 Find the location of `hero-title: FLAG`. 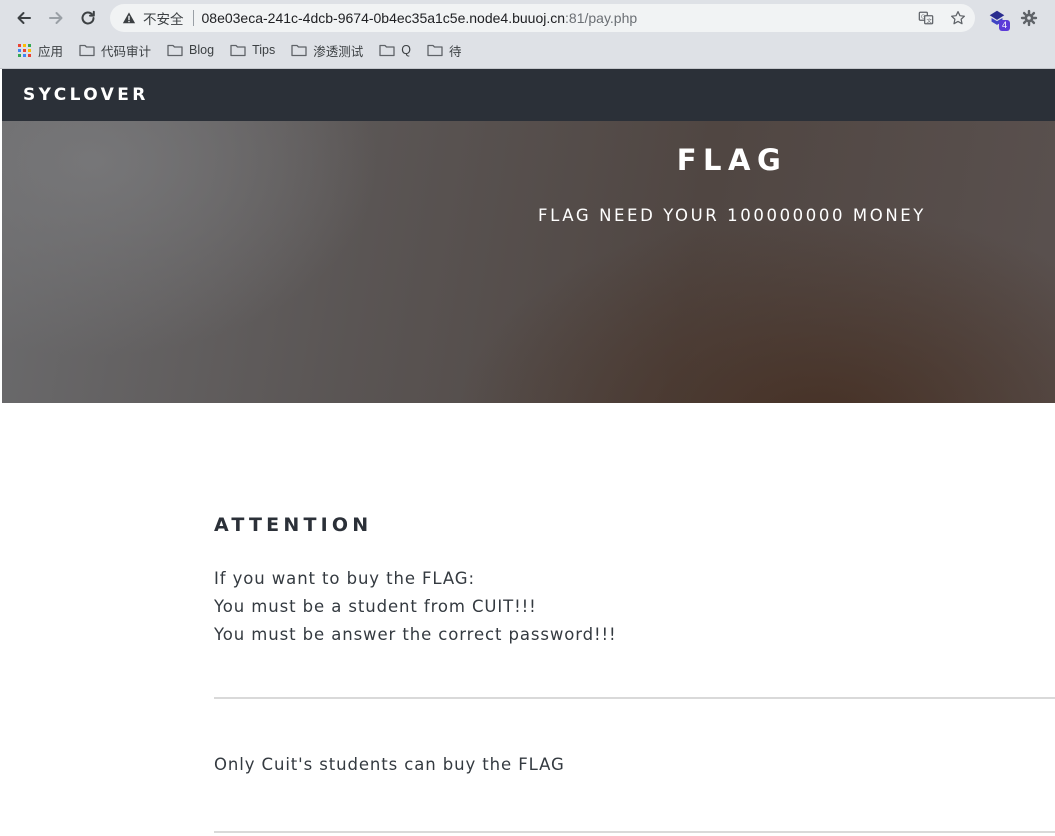

hero-title: FLAG is located at coordinates (732, 160).